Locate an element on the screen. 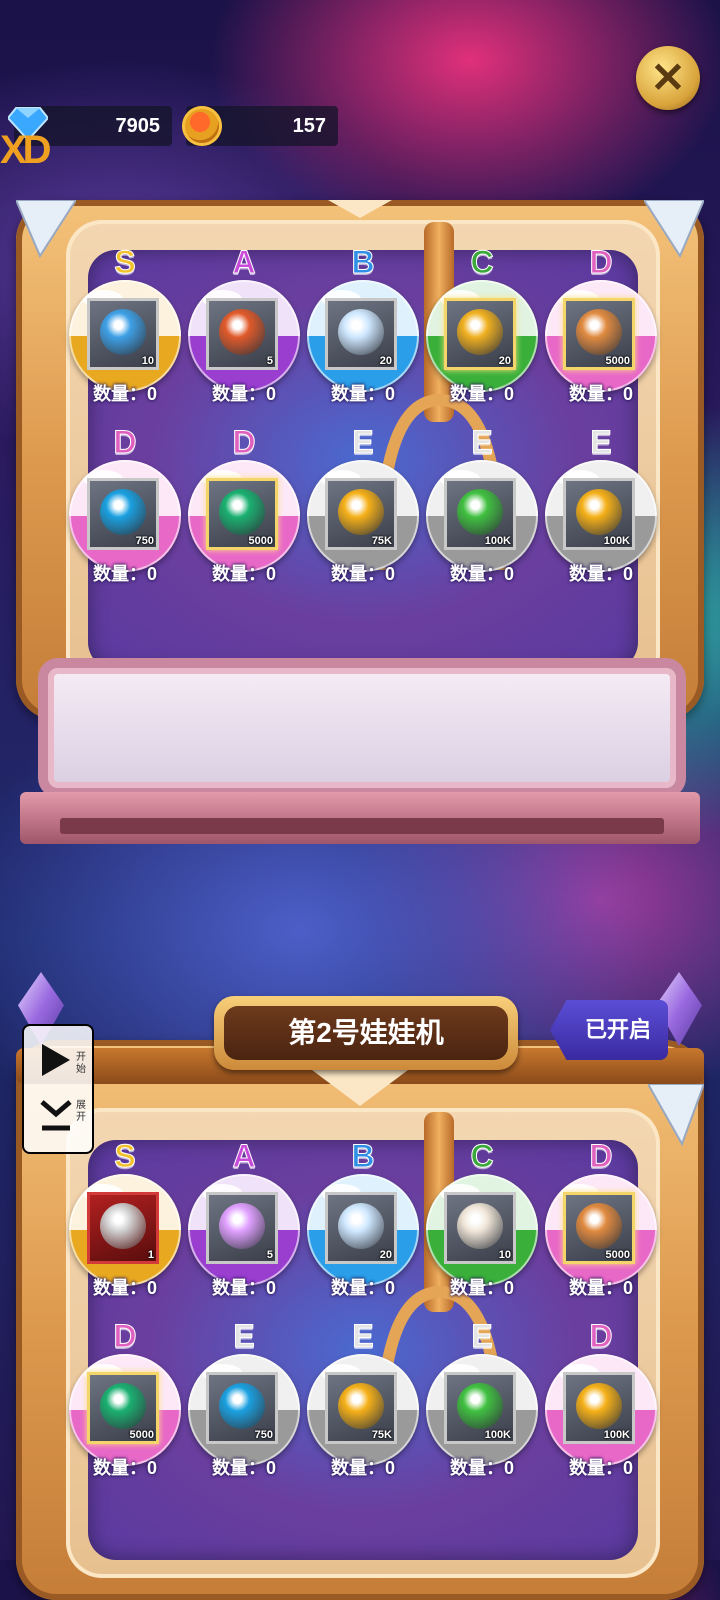 This screenshot has width=720, height=1600. item-count: 20 is located at coordinates (385, 361).